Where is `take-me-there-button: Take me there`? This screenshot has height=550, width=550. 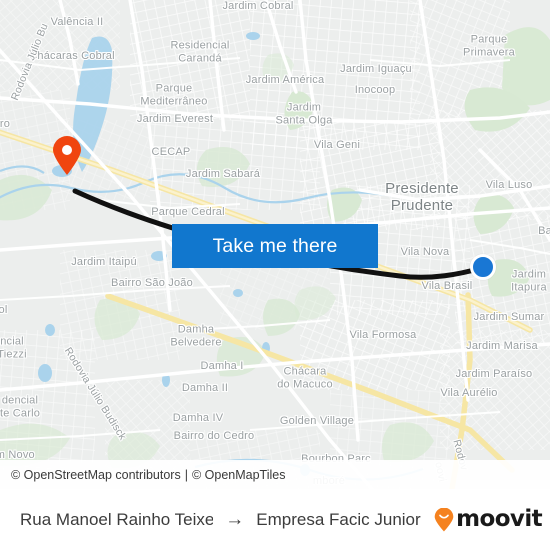
take-me-there-button: Take me there is located at coordinates (275, 246).